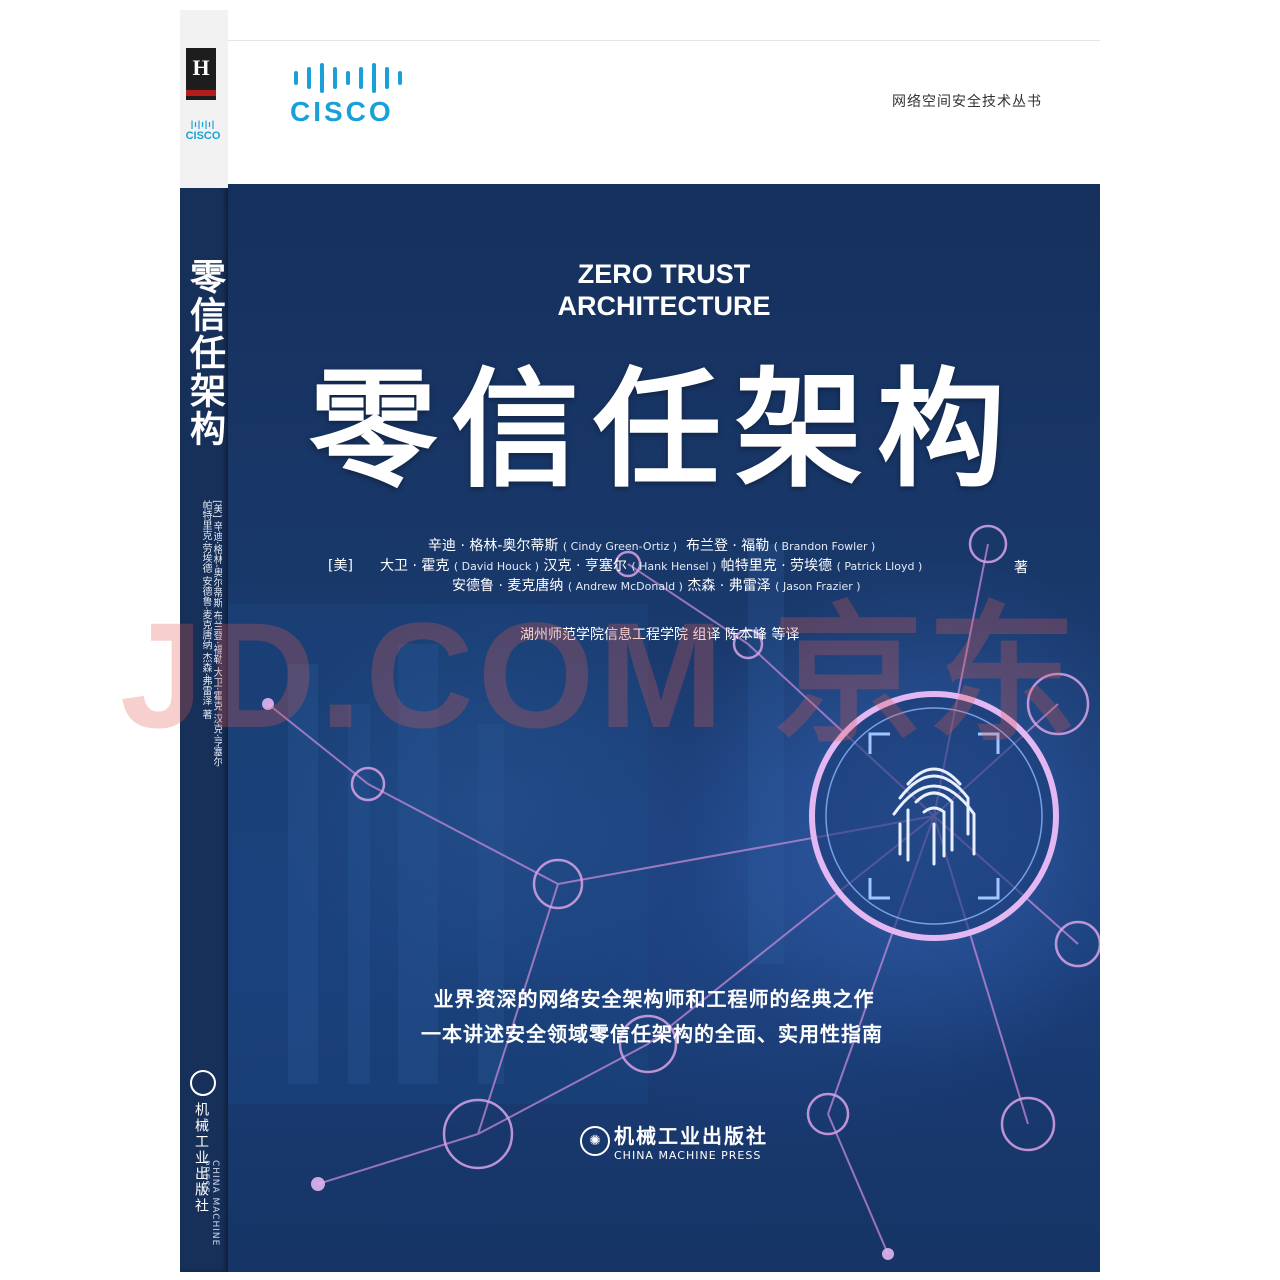 The height and width of the screenshot is (1280, 1280). Describe the element at coordinates (210, 1203) in the screenshot. I see `spine-publisher-en: CHINA MACHINE PRESS` at that location.